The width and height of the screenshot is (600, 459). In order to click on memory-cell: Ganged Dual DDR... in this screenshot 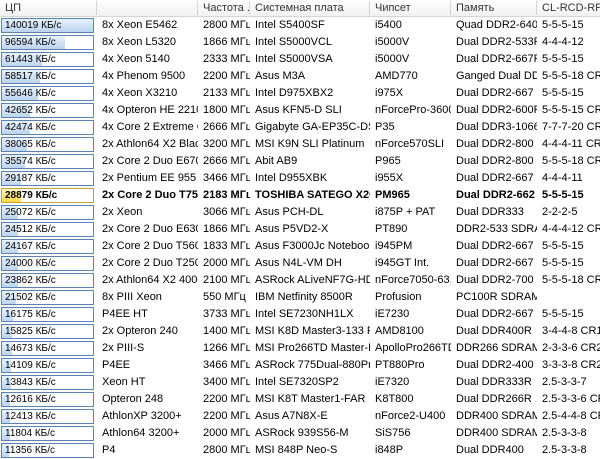, I will do `click(496, 76)`.